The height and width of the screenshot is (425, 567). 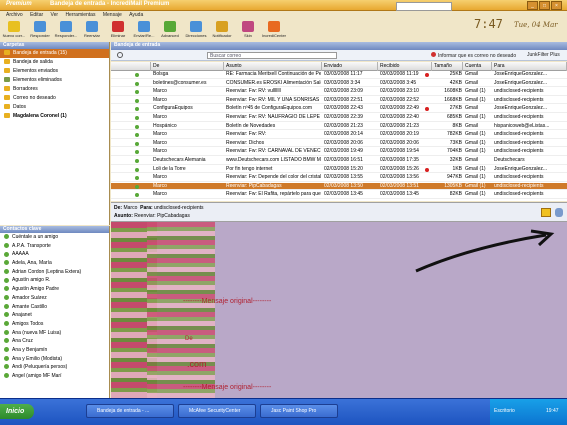 I want to click on folder-item: Correo no deseado, so click(x=54, y=98).